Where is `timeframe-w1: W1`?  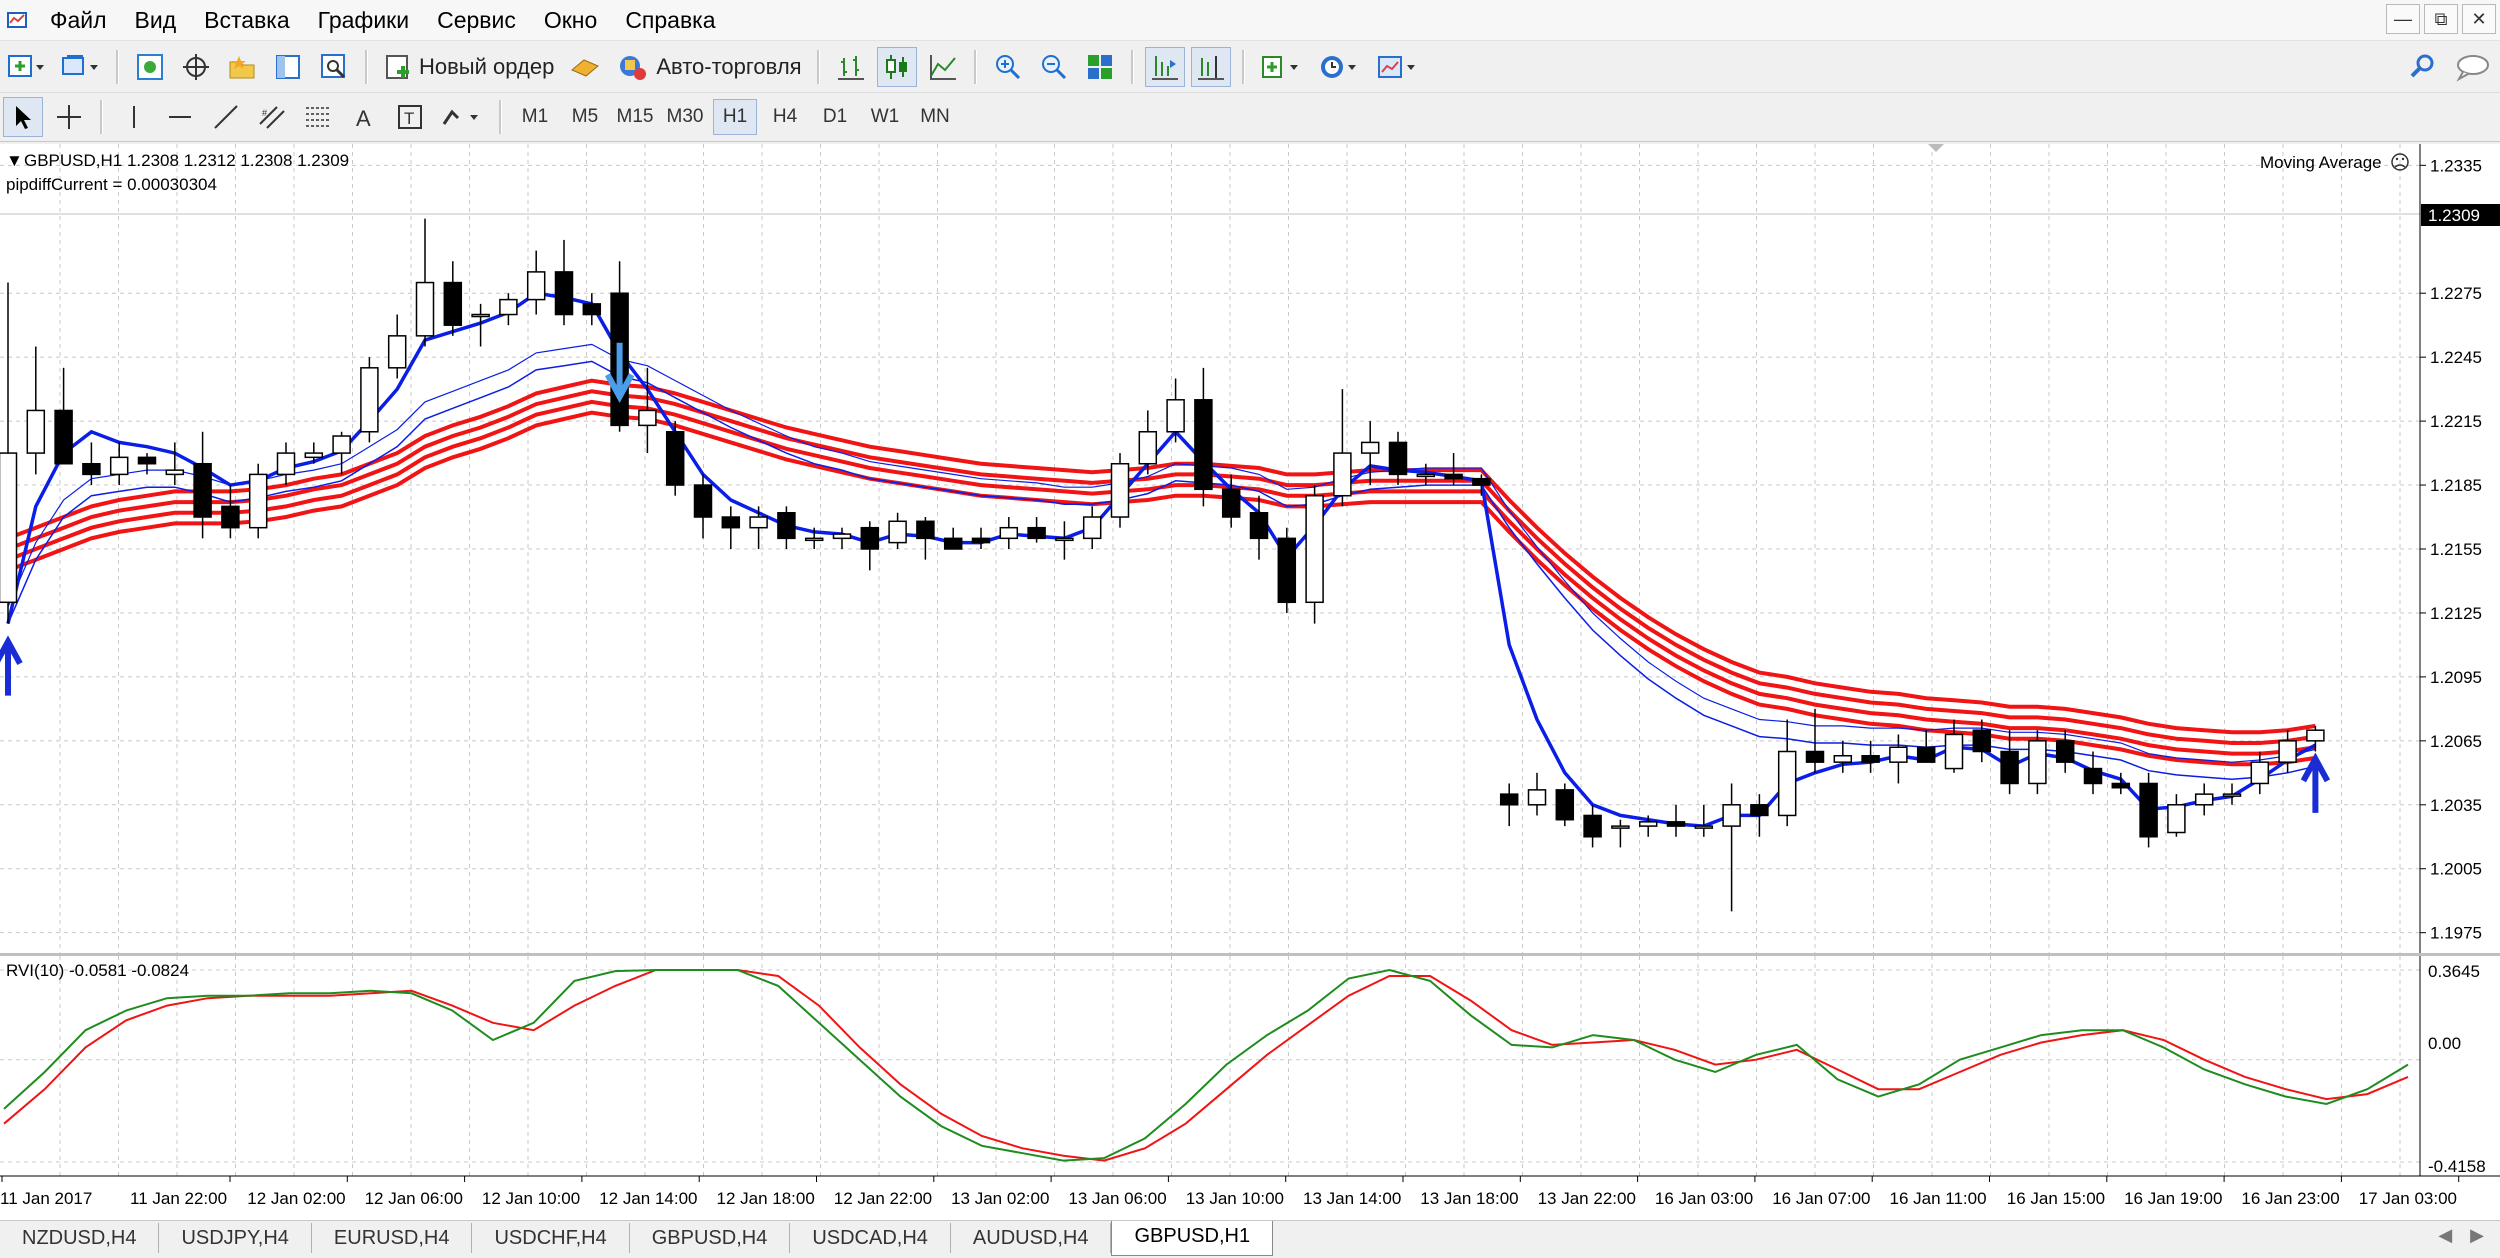 timeframe-w1: W1 is located at coordinates (885, 117).